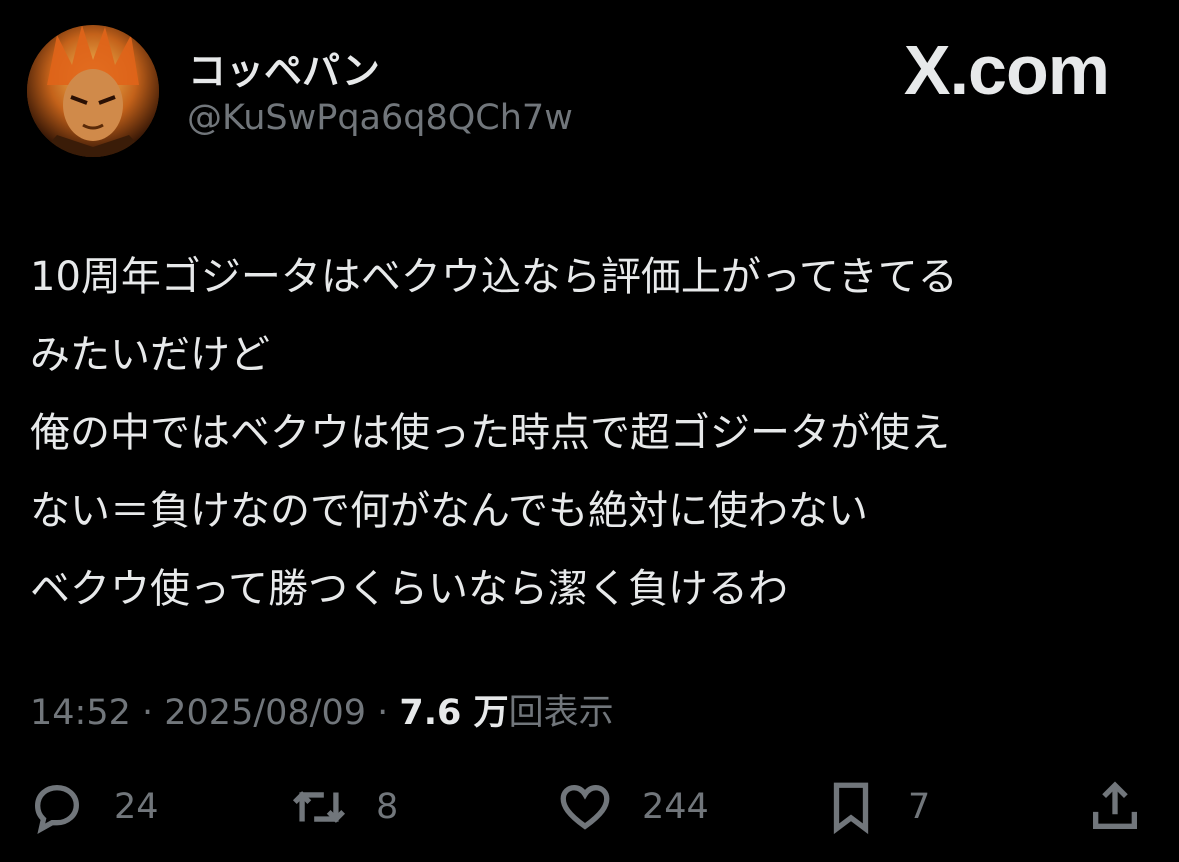  I want to click on x-brand-logo: X.com, so click(1006, 70).